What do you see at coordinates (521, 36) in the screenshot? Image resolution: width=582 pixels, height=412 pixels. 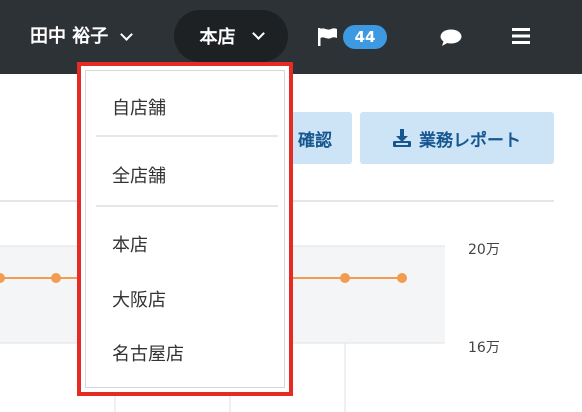 I see `menu-icon` at bounding box center [521, 36].